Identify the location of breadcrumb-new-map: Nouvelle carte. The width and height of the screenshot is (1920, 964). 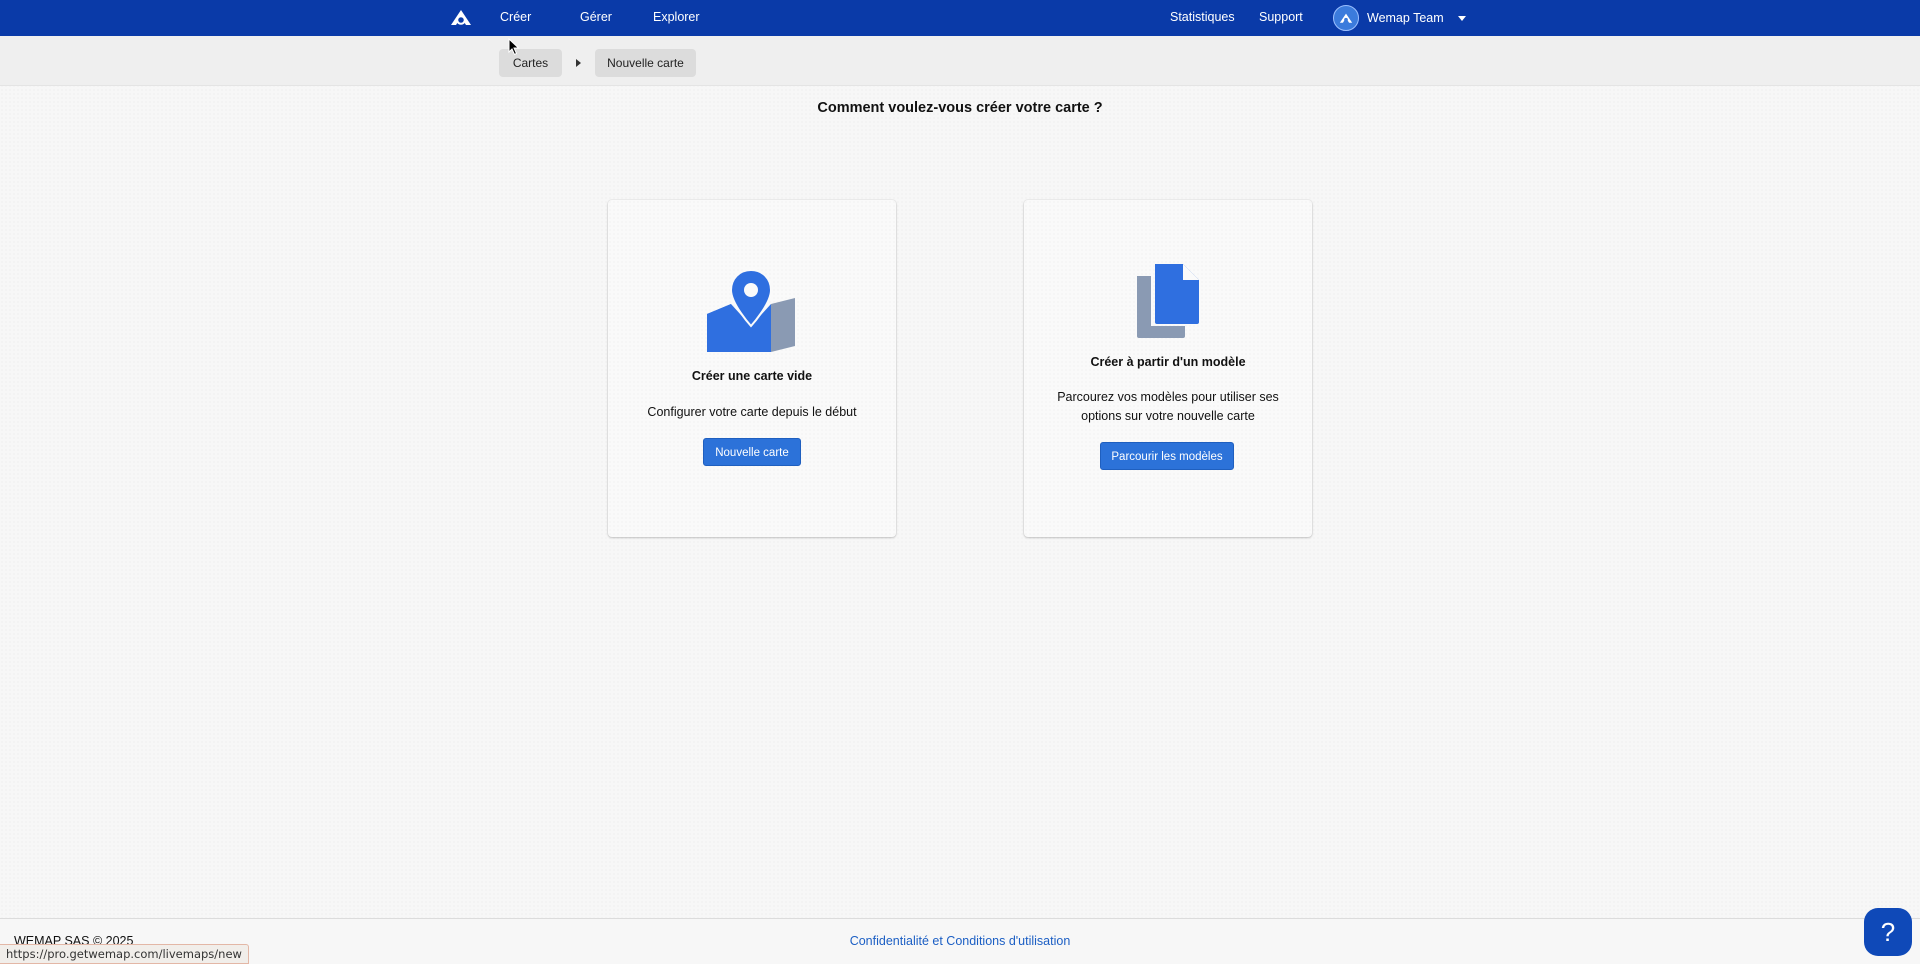
(645, 63).